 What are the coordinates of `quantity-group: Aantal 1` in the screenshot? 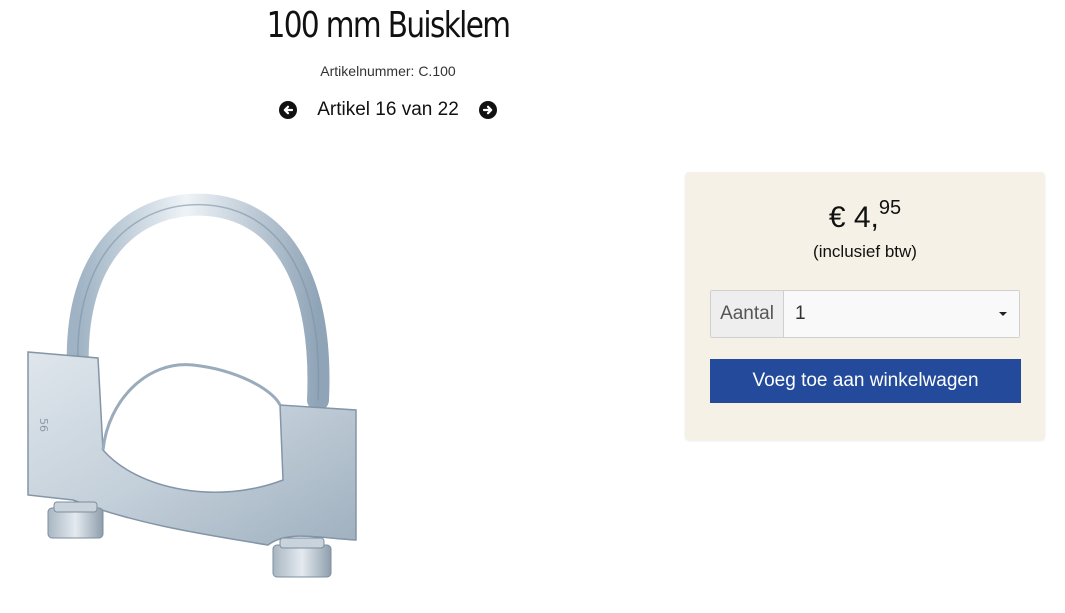 It's located at (865, 314).